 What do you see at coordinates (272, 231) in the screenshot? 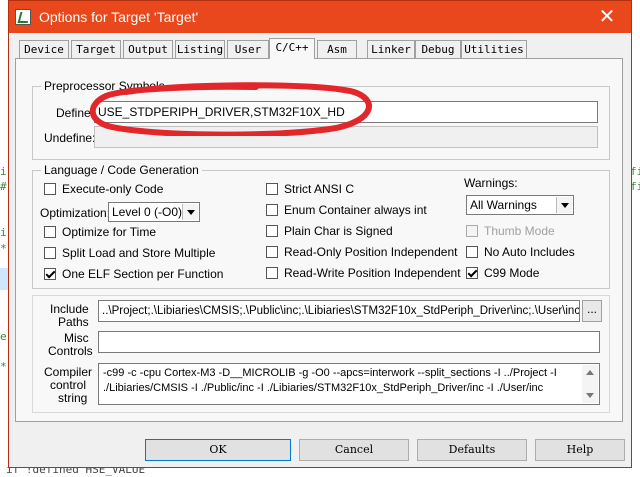
I see `plain-char-checkbox` at bounding box center [272, 231].